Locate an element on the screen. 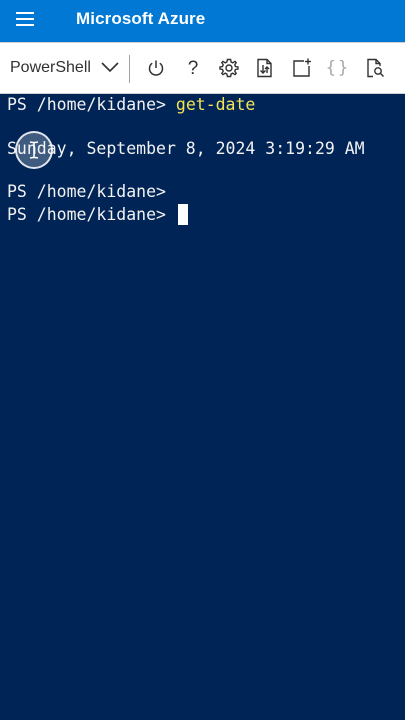 This screenshot has width=405, height=720. web-preview-icon is located at coordinates (375, 68).